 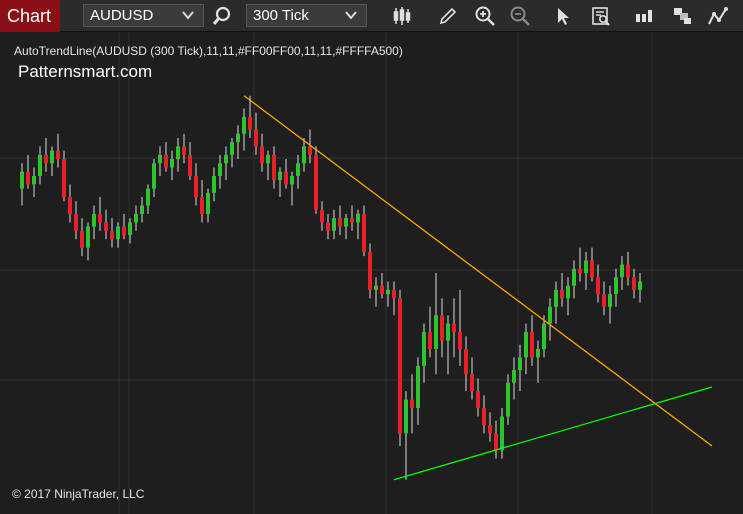 What do you see at coordinates (78, 494) in the screenshot?
I see `copyright-label: © 2017 NinjaTrader, LLC` at bounding box center [78, 494].